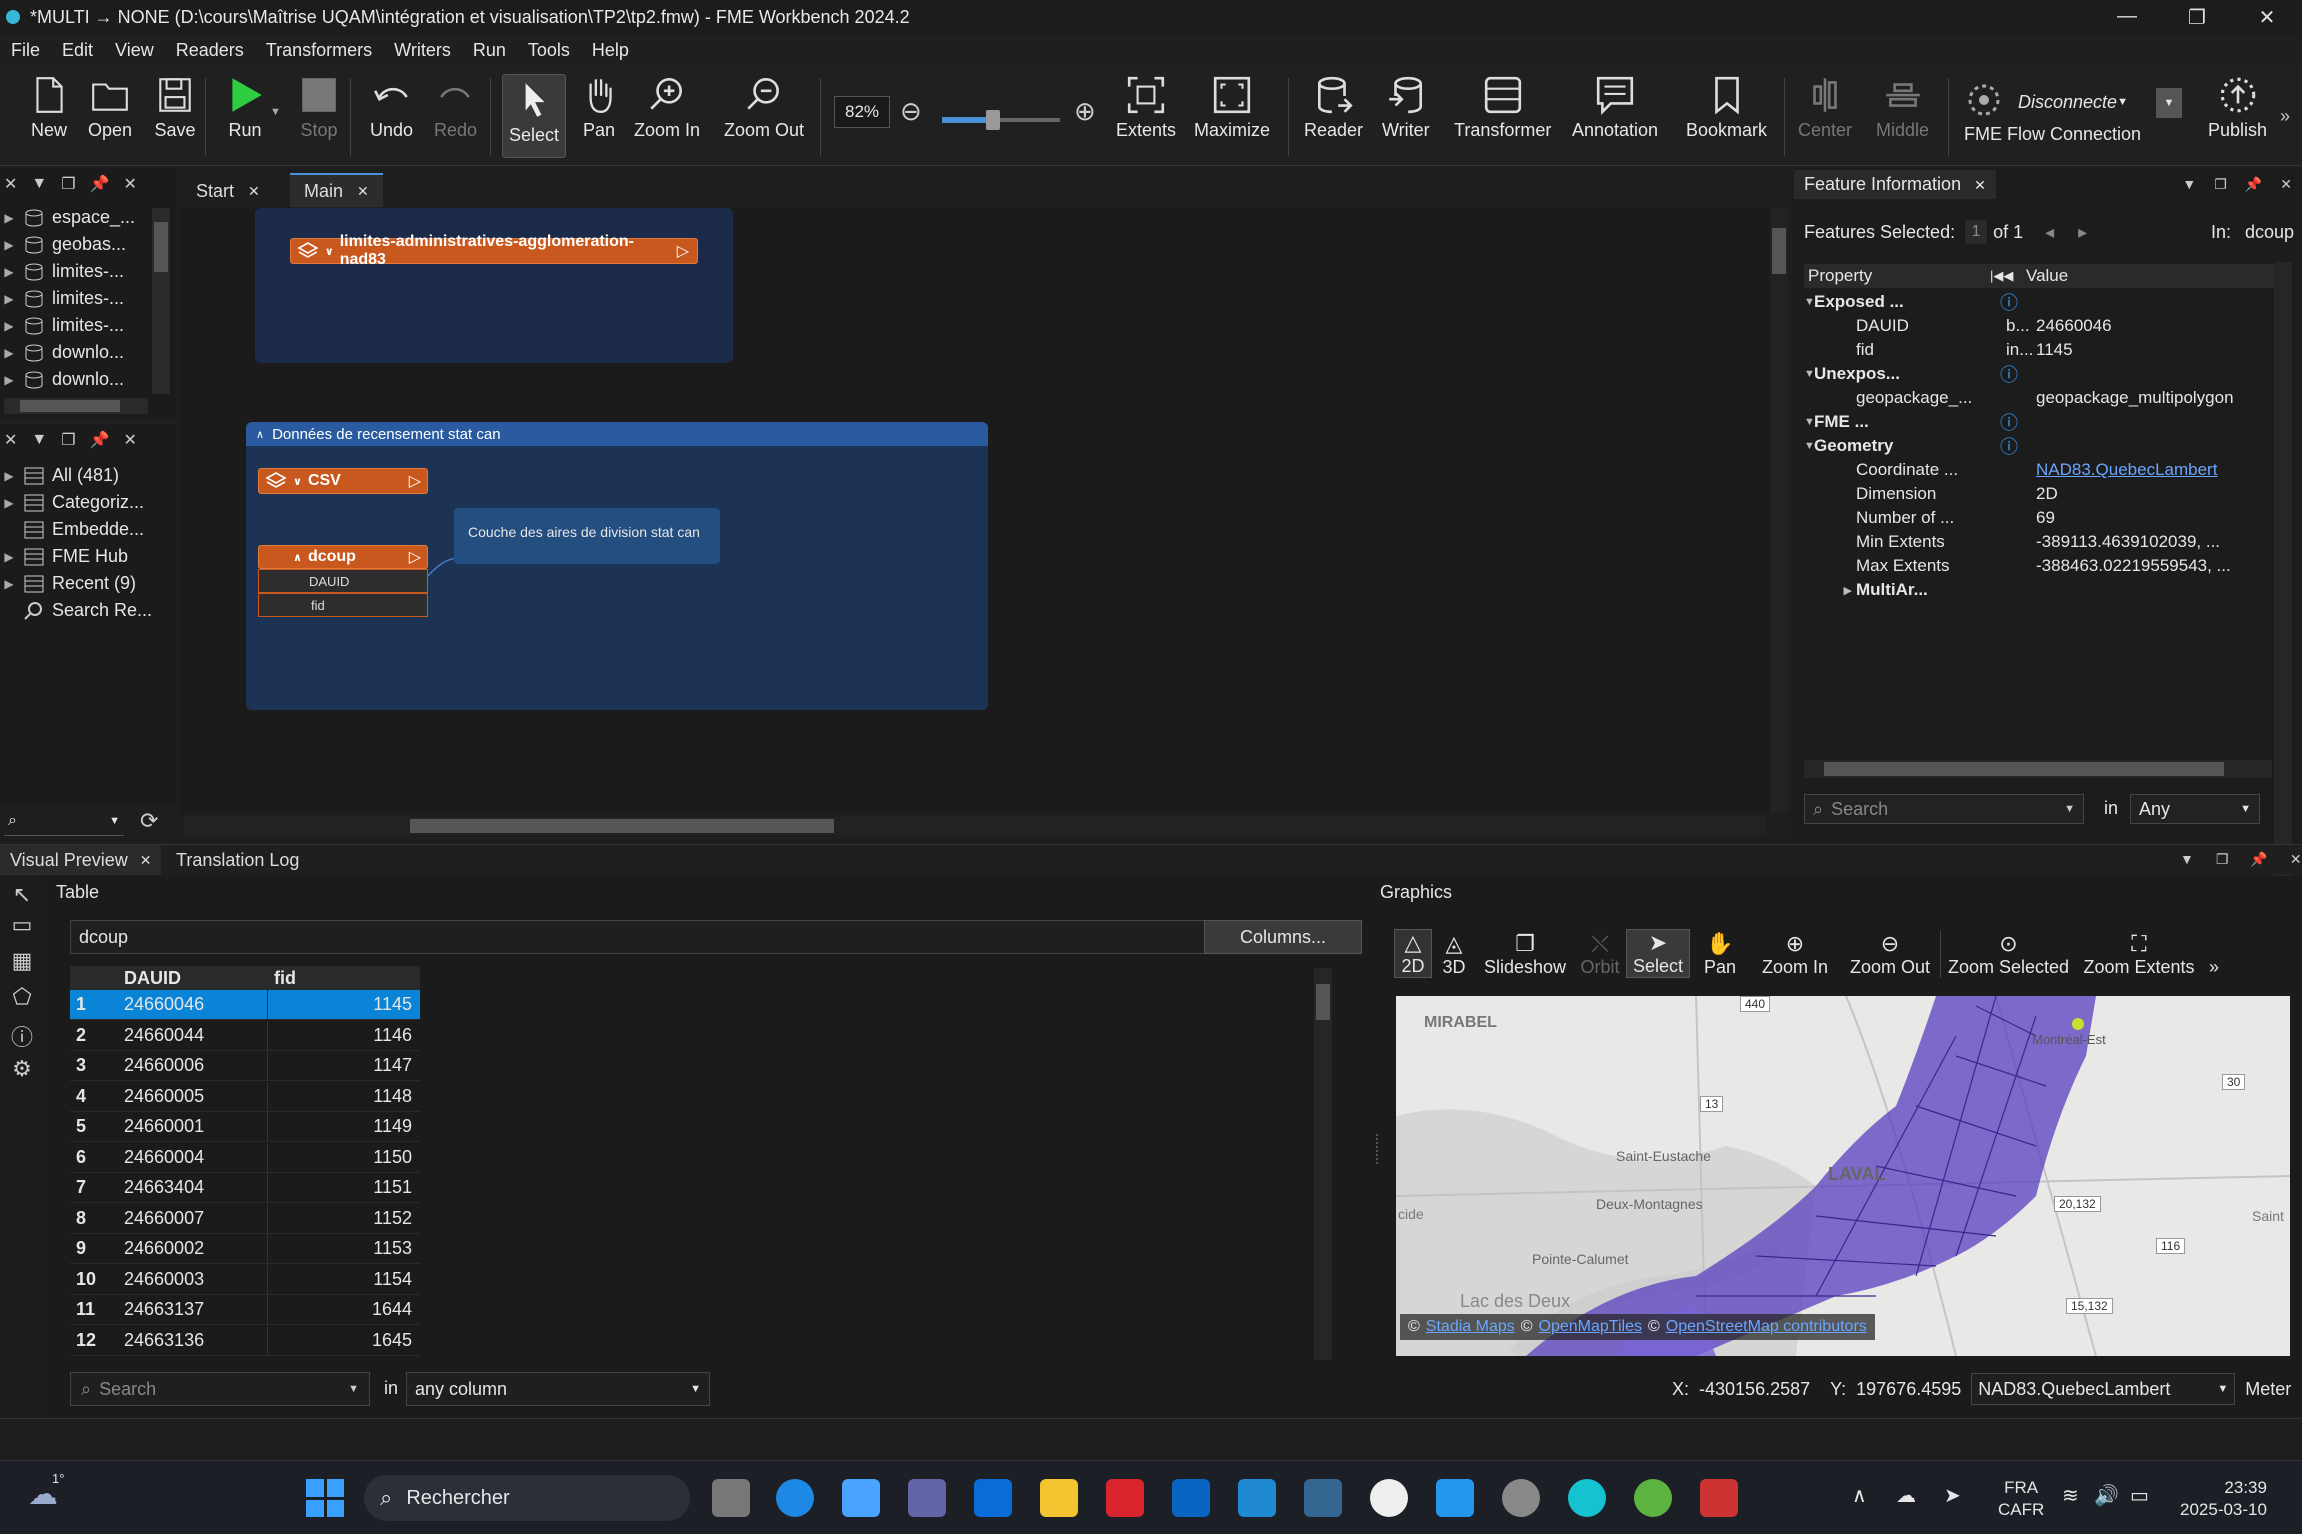 The height and width of the screenshot is (1534, 2302). Describe the element at coordinates (245, 107) in the screenshot. I see `run-button: Run` at that location.